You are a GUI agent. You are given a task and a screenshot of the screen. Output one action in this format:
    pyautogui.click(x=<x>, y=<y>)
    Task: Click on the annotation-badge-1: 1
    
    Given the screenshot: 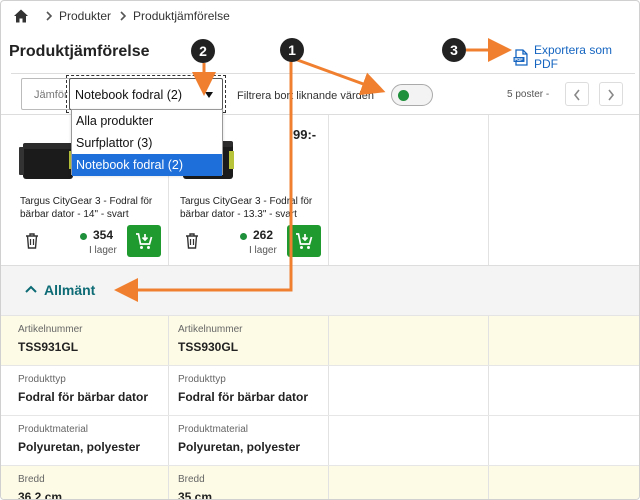 What is the action you would take?
    pyautogui.click(x=292, y=50)
    